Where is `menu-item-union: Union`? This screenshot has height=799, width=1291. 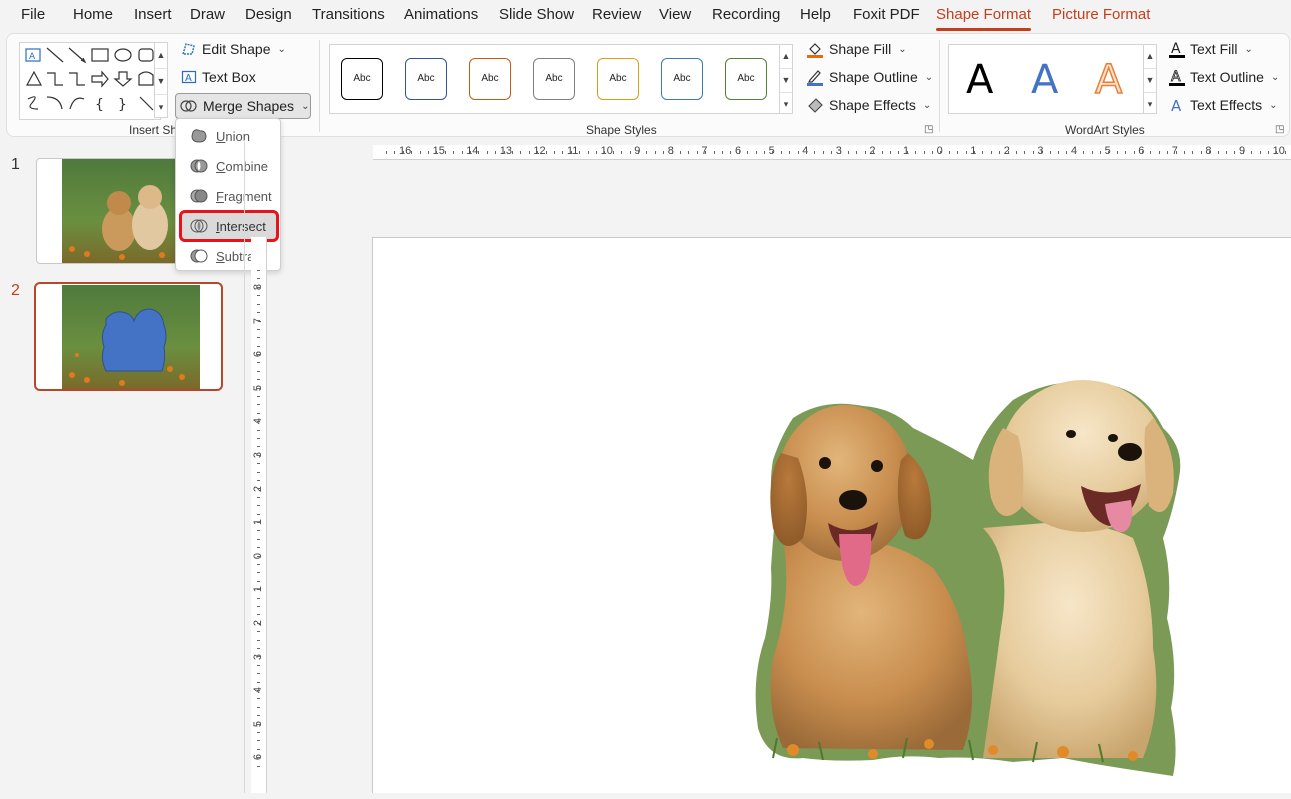 menu-item-union: Union is located at coordinates (229, 136).